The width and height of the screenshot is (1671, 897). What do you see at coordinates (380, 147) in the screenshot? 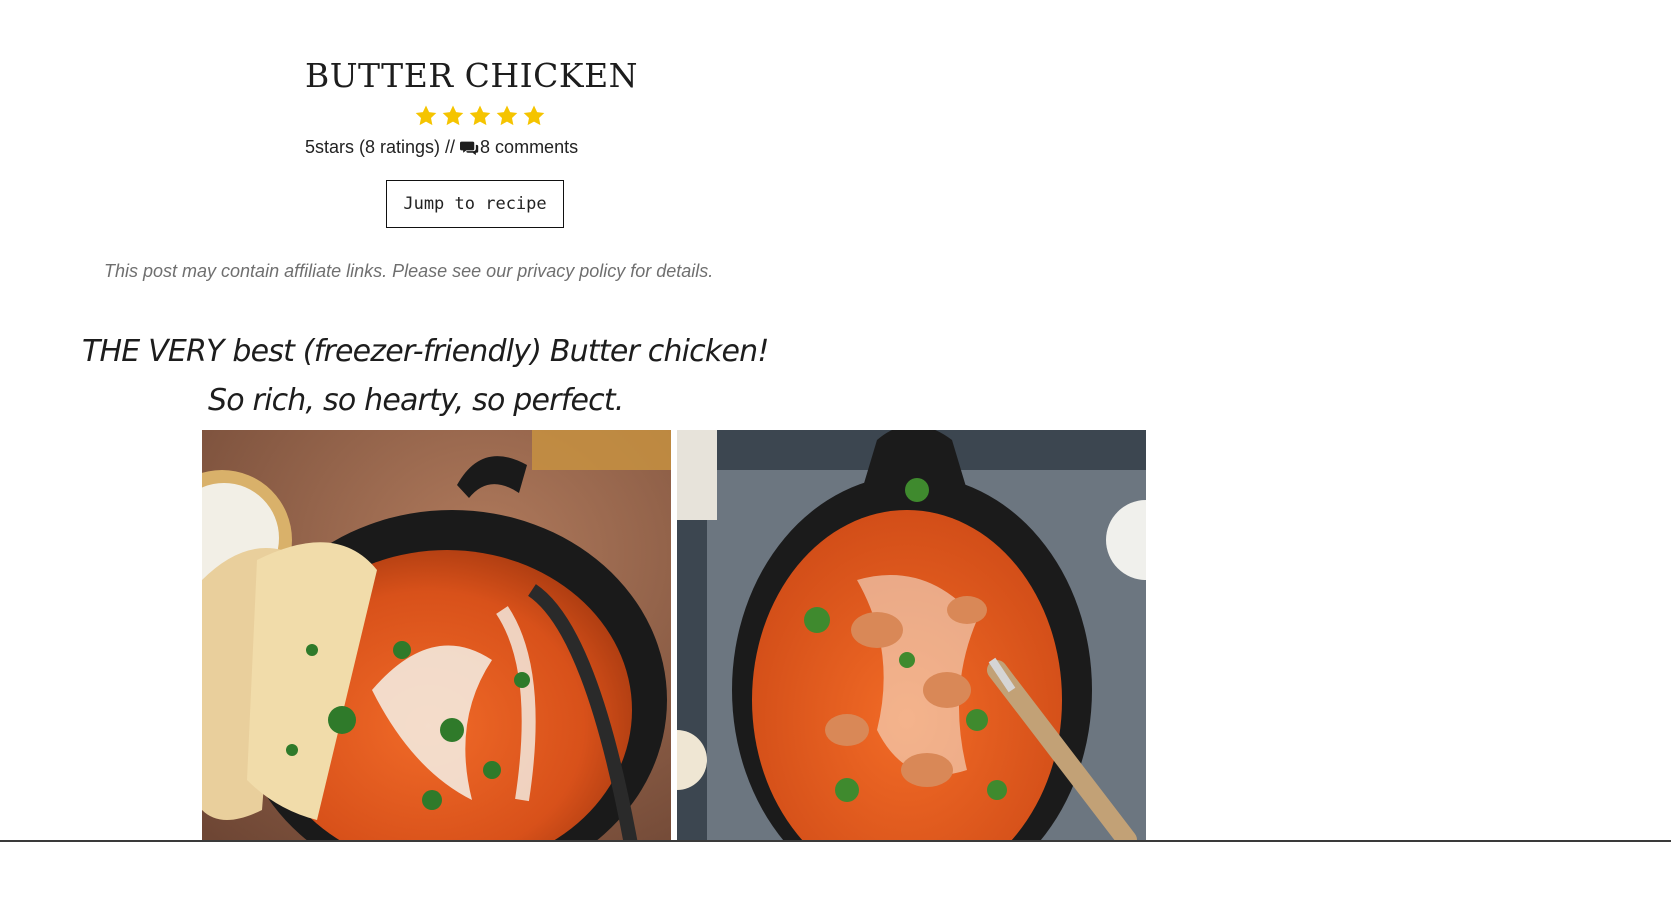
I see `rating-text: 5stars (8 ratings) //` at bounding box center [380, 147].